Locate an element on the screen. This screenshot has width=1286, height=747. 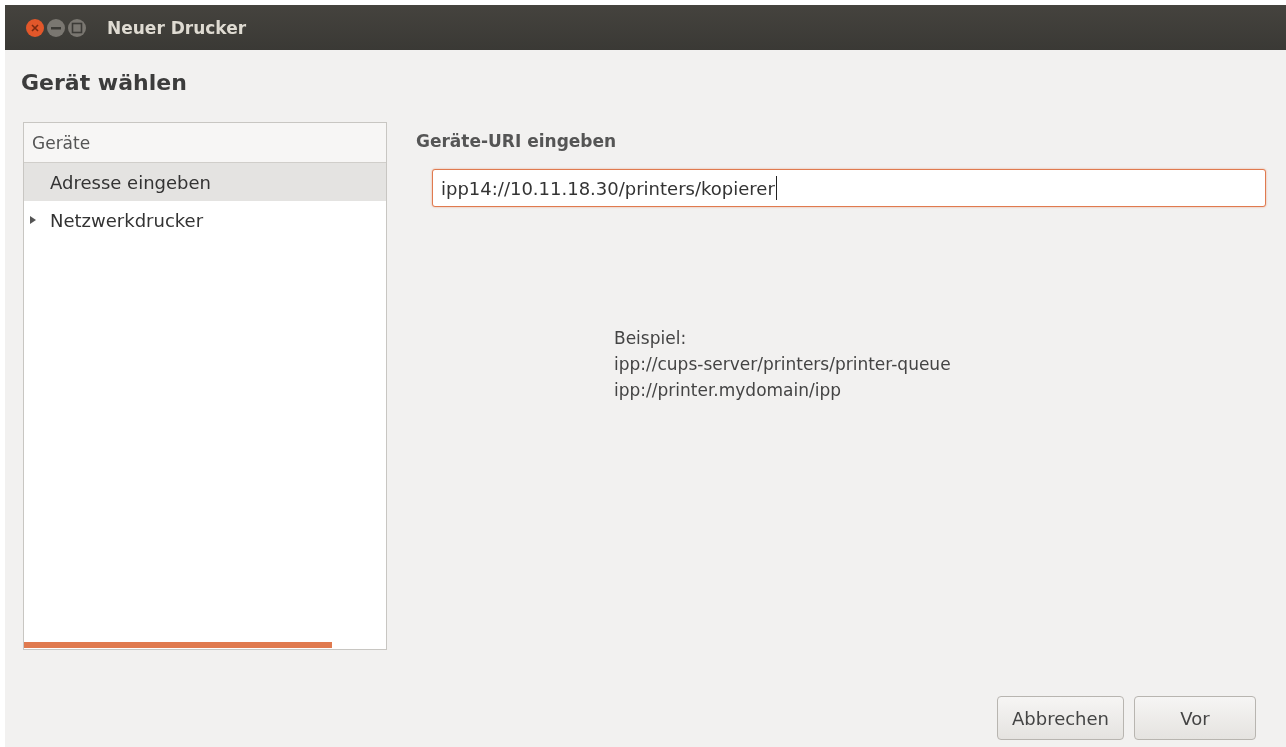
uri-label: Geräte-URI eingeben is located at coordinates (517, 141).